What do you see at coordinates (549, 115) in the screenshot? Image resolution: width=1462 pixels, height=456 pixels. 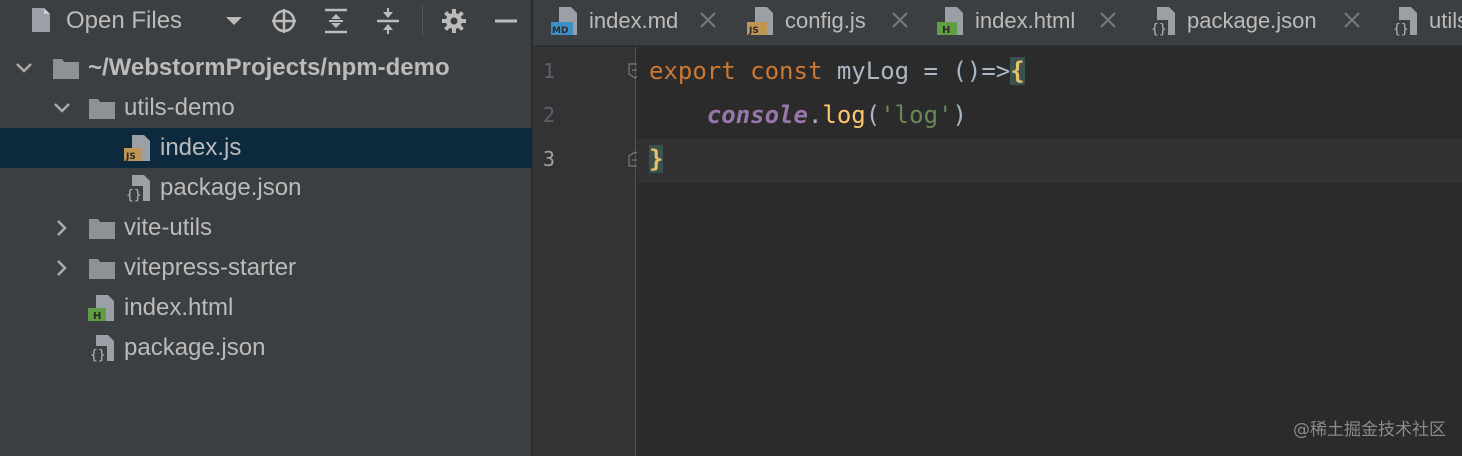 I see `line-number: 2` at bounding box center [549, 115].